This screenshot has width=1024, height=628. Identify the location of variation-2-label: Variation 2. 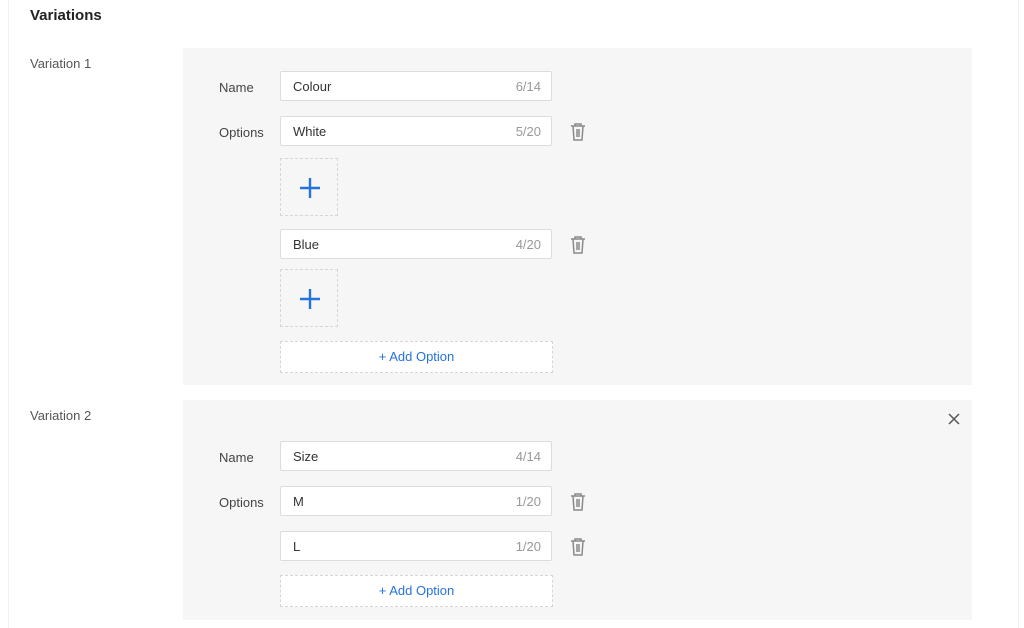
(61, 415).